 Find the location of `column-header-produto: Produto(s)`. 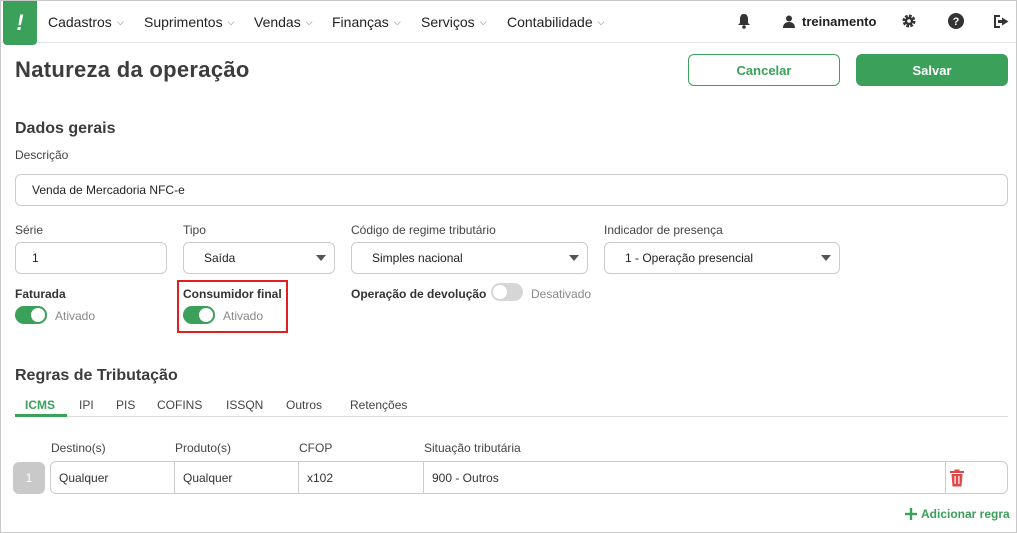

column-header-produto: Produto(s) is located at coordinates (203, 448).